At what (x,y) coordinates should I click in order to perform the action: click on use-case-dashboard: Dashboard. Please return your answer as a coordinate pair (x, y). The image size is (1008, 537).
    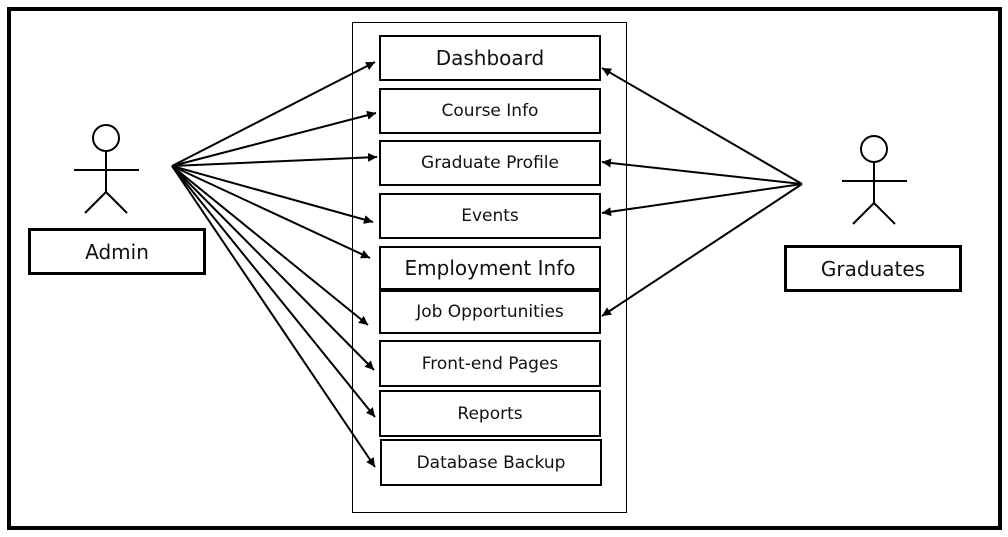
    Looking at the image, I should click on (490, 58).